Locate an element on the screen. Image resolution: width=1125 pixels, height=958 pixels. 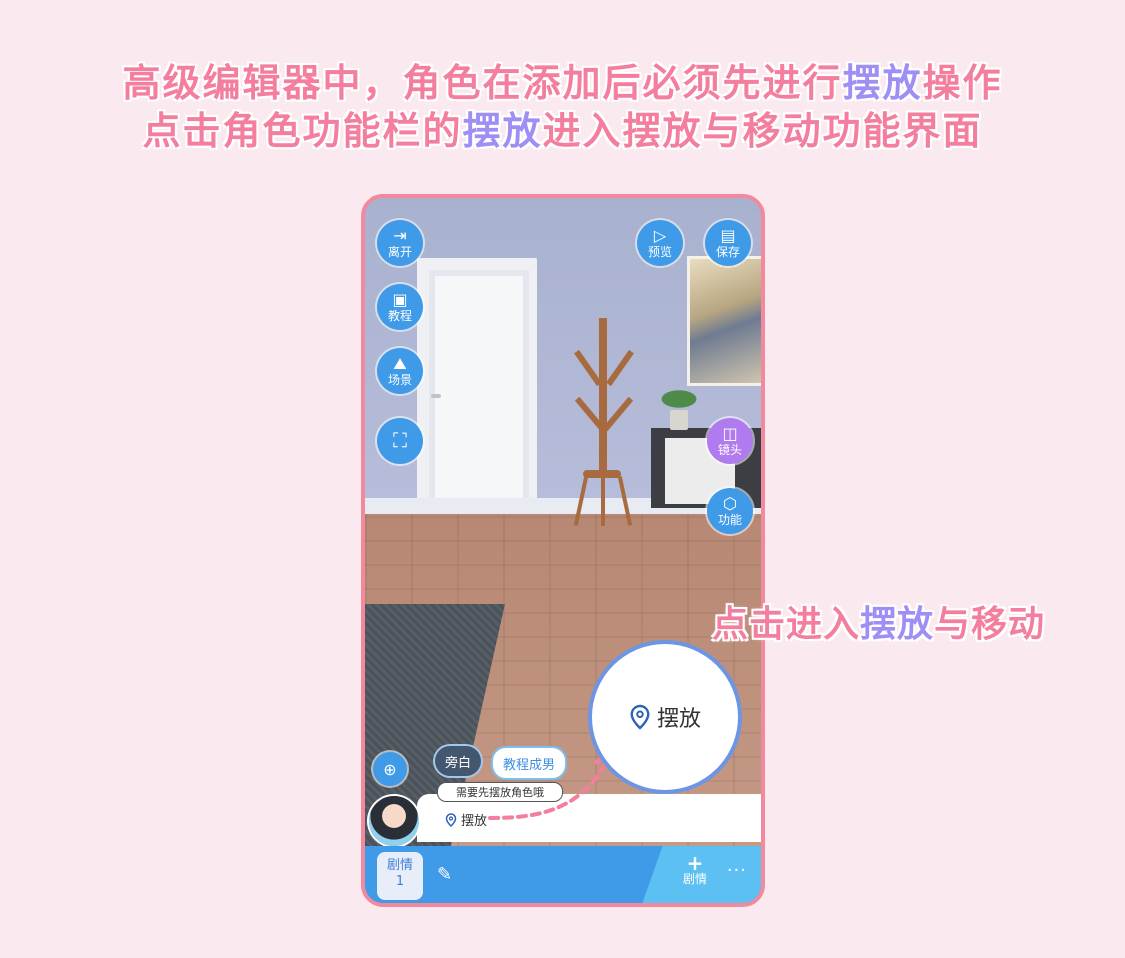
save-button: ▤ 保存 is located at coordinates (728, 243).